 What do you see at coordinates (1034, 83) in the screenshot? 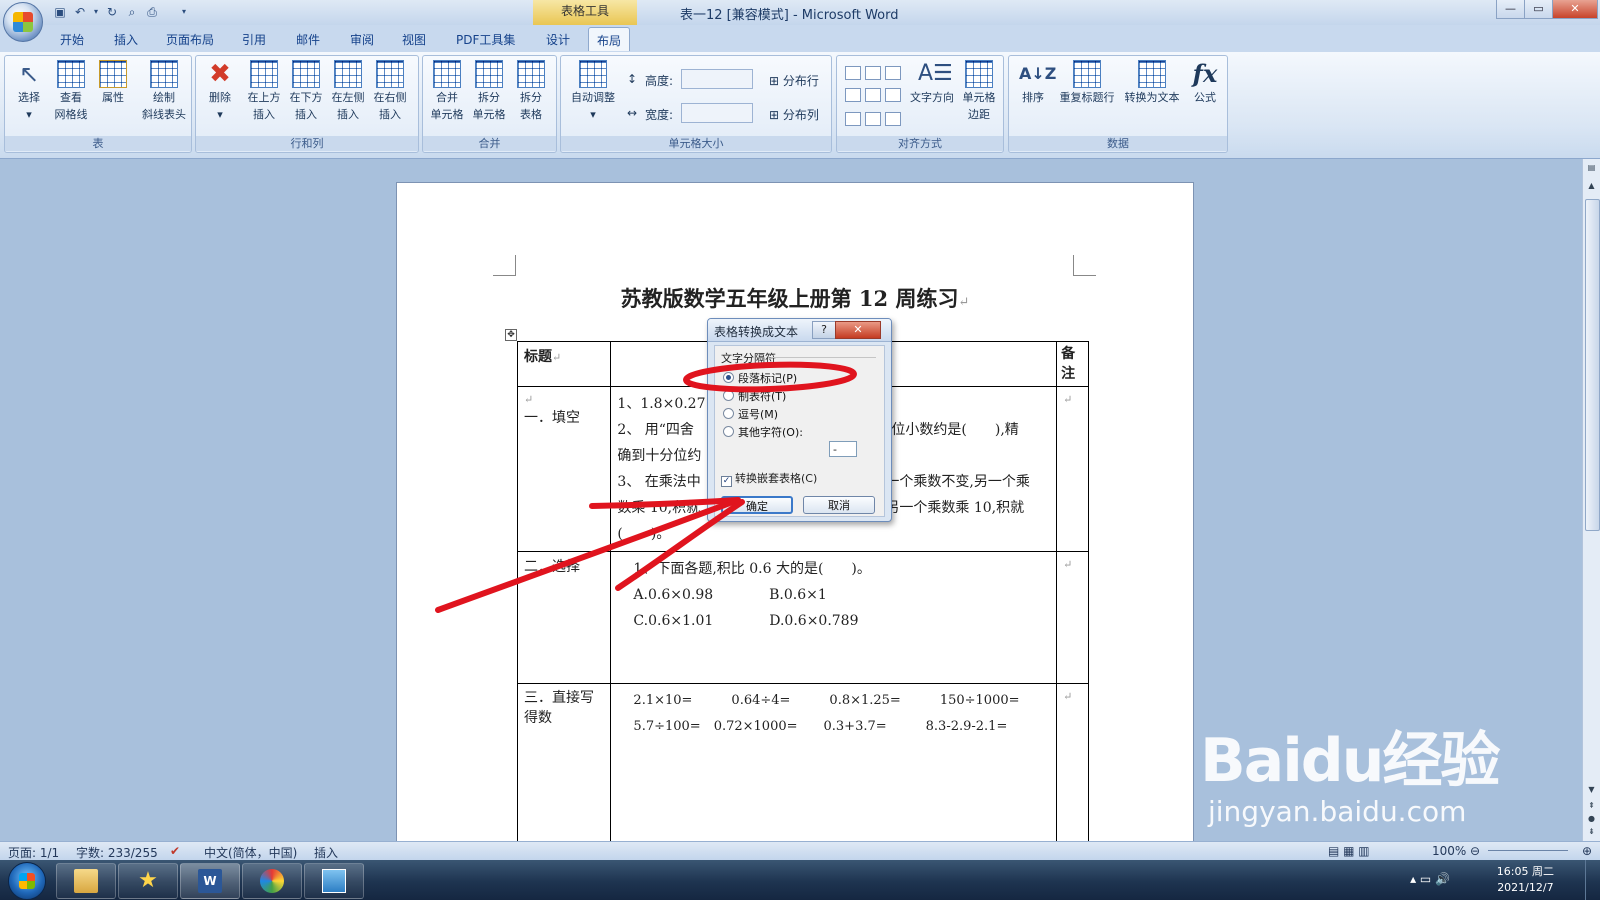
I see `sort-button: A↓Z 排序` at bounding box center [1034, 83].